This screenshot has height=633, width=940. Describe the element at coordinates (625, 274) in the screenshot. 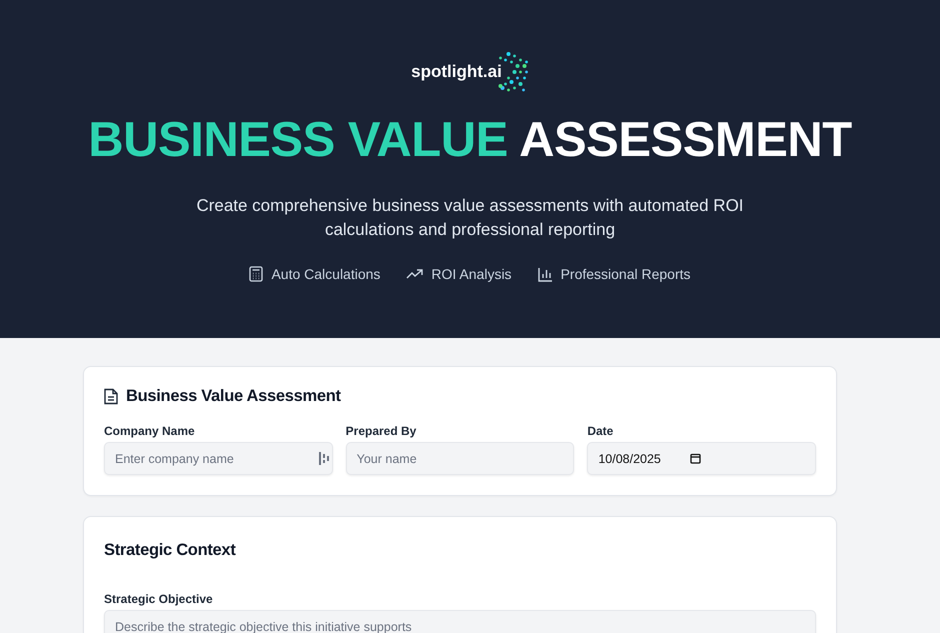

I see `feature-label: Professional Reports` at that location.